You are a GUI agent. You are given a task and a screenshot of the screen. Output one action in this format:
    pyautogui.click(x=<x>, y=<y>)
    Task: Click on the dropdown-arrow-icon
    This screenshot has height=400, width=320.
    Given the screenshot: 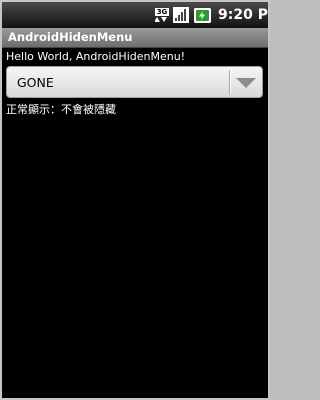 What is the action you would take?
    pyautogui.click(x=246, y=83)
    